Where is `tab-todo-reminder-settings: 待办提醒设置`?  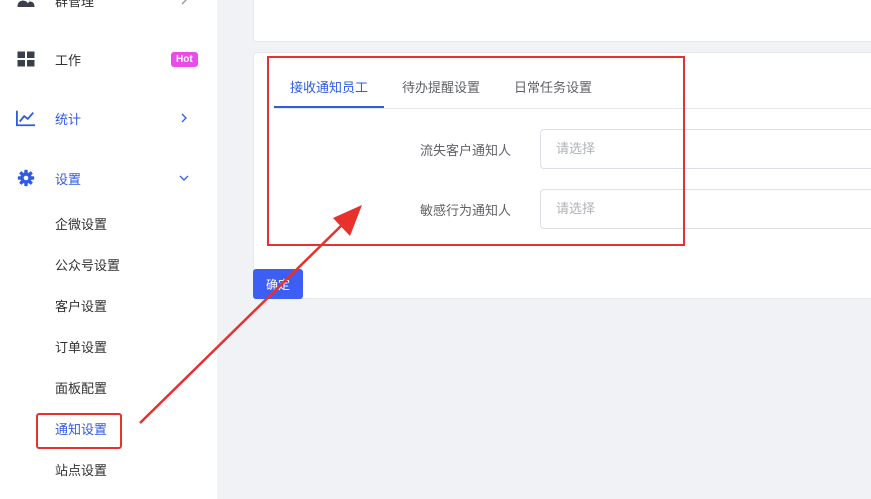 tab-todo-reminder-settings: 待办提醒设置 is located at coordinates (441, 86).